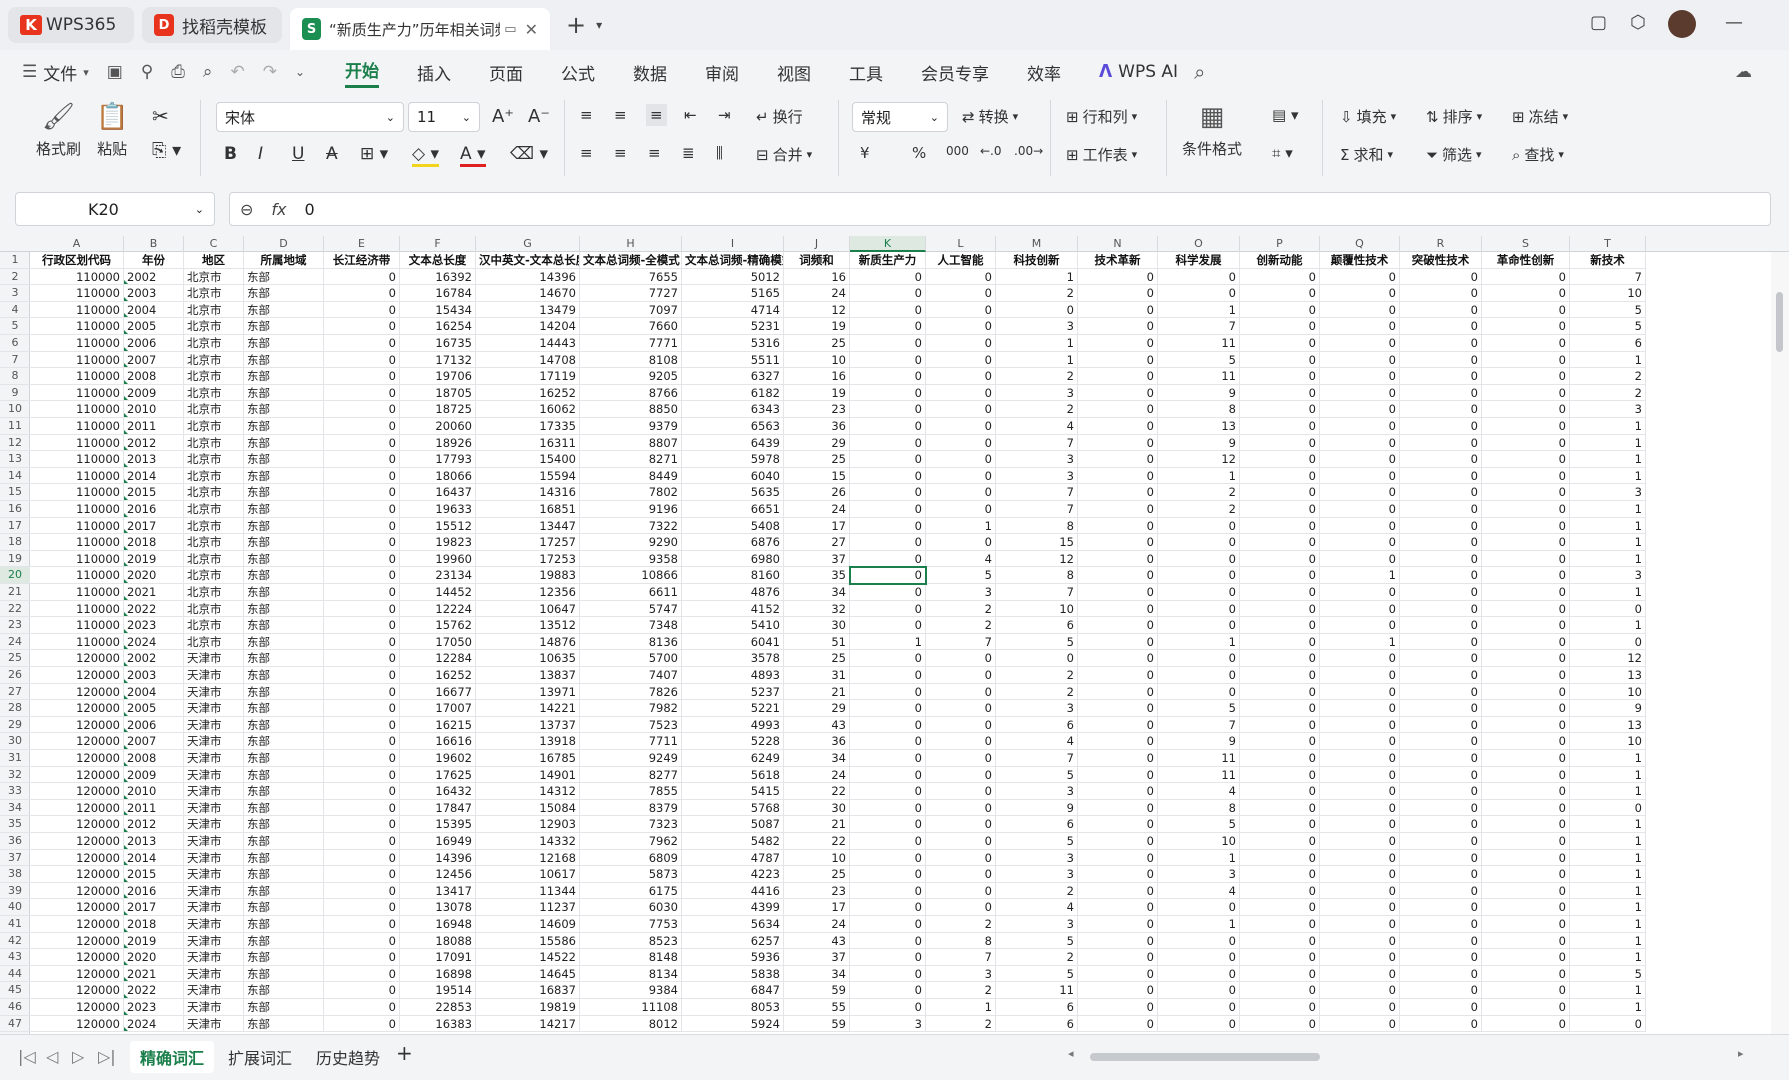  I want to click on row-header: 15, so click(15, 492).